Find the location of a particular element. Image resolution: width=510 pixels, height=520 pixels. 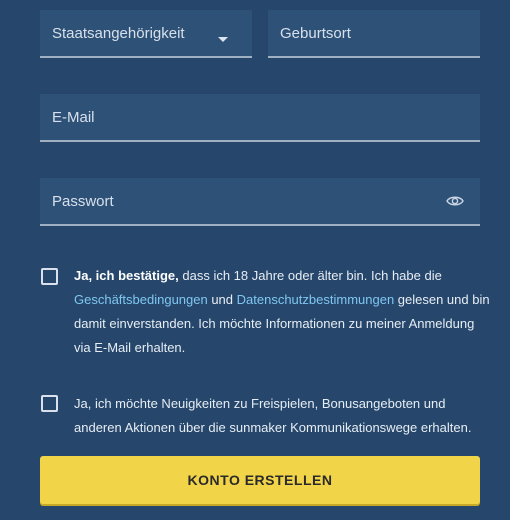

chevron-down-icon is located at coordinates (223, 39).